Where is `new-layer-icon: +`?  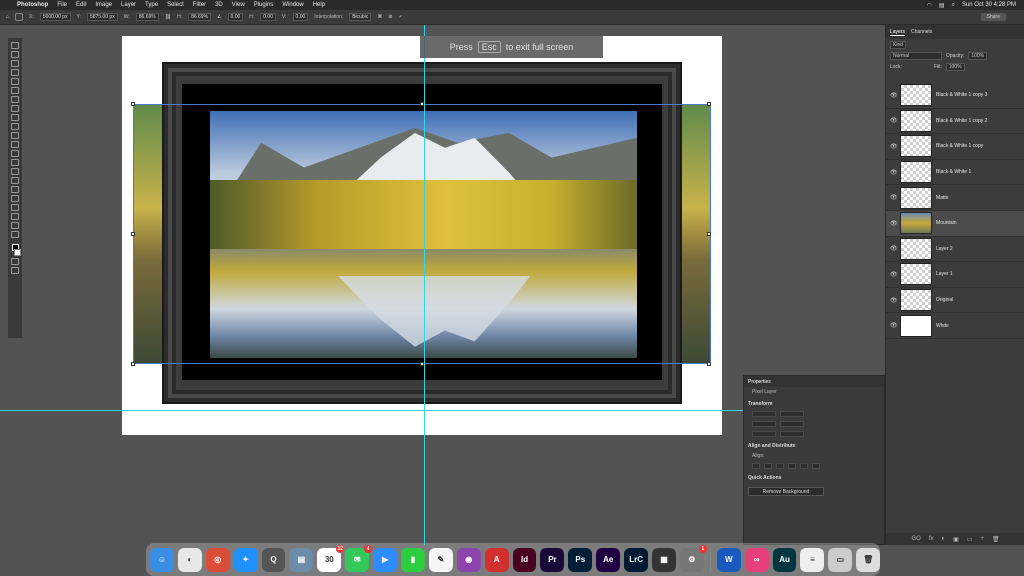 new-layer-icon: + is located at coordinates (982, 539).